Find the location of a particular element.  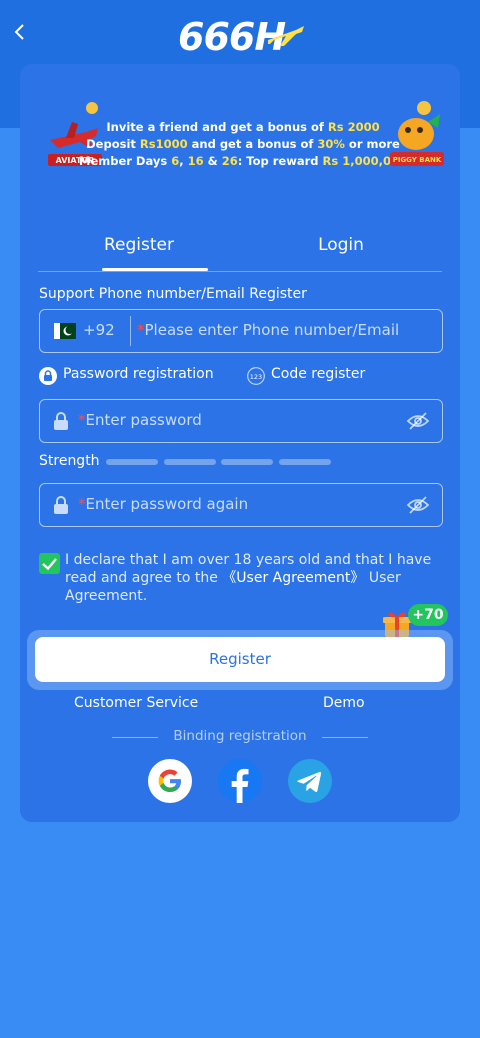

facebook-login-button is located at coordinates (240, 781).